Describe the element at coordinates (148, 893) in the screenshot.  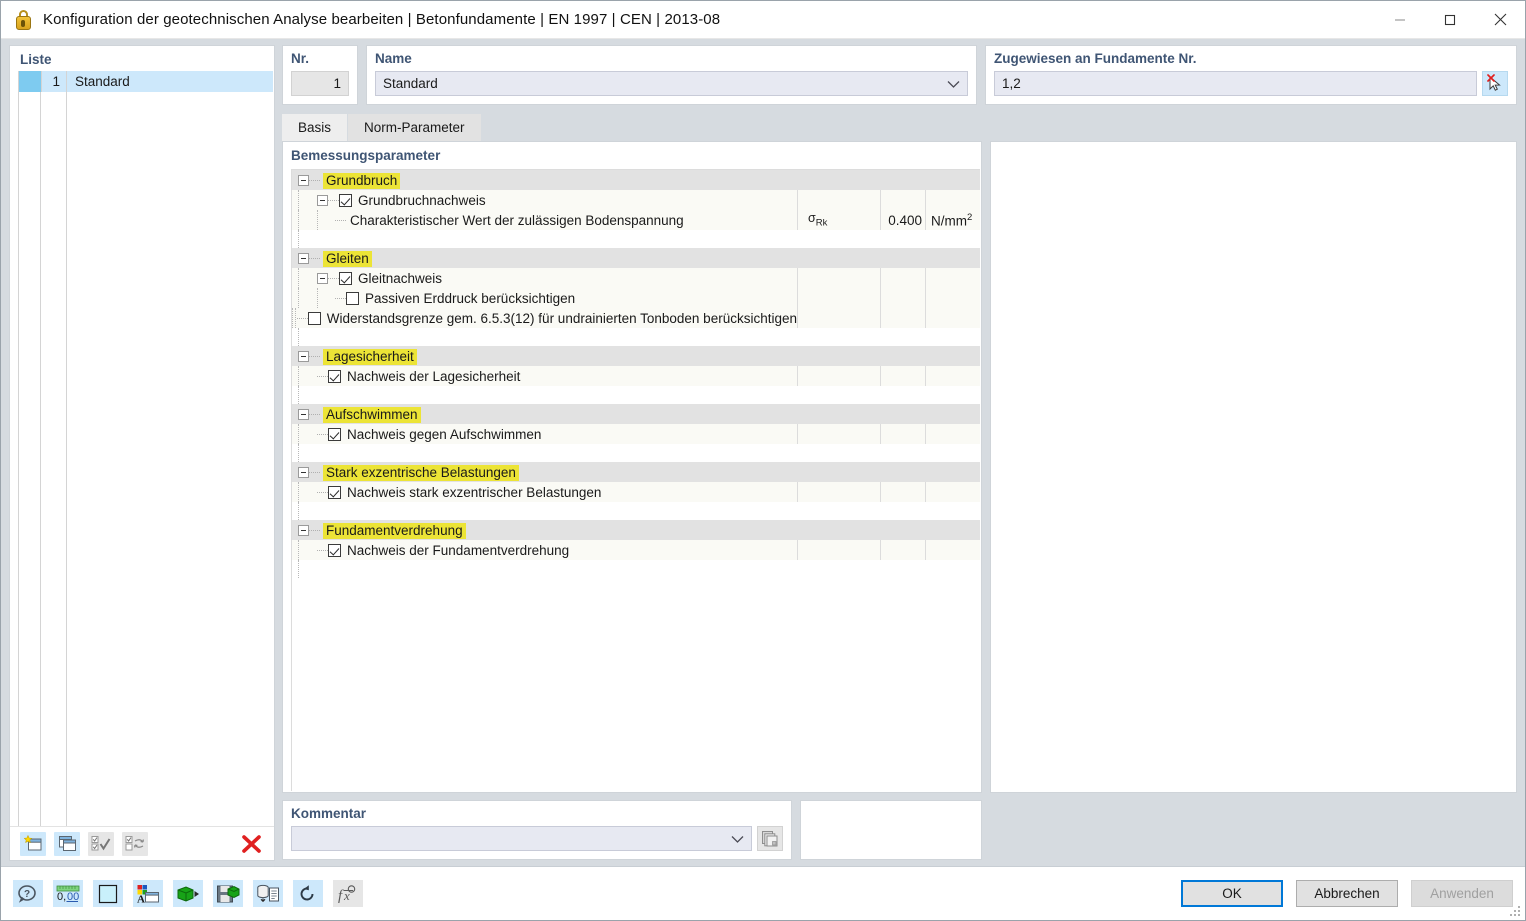
I see `display-properties-icon: A` at that location.